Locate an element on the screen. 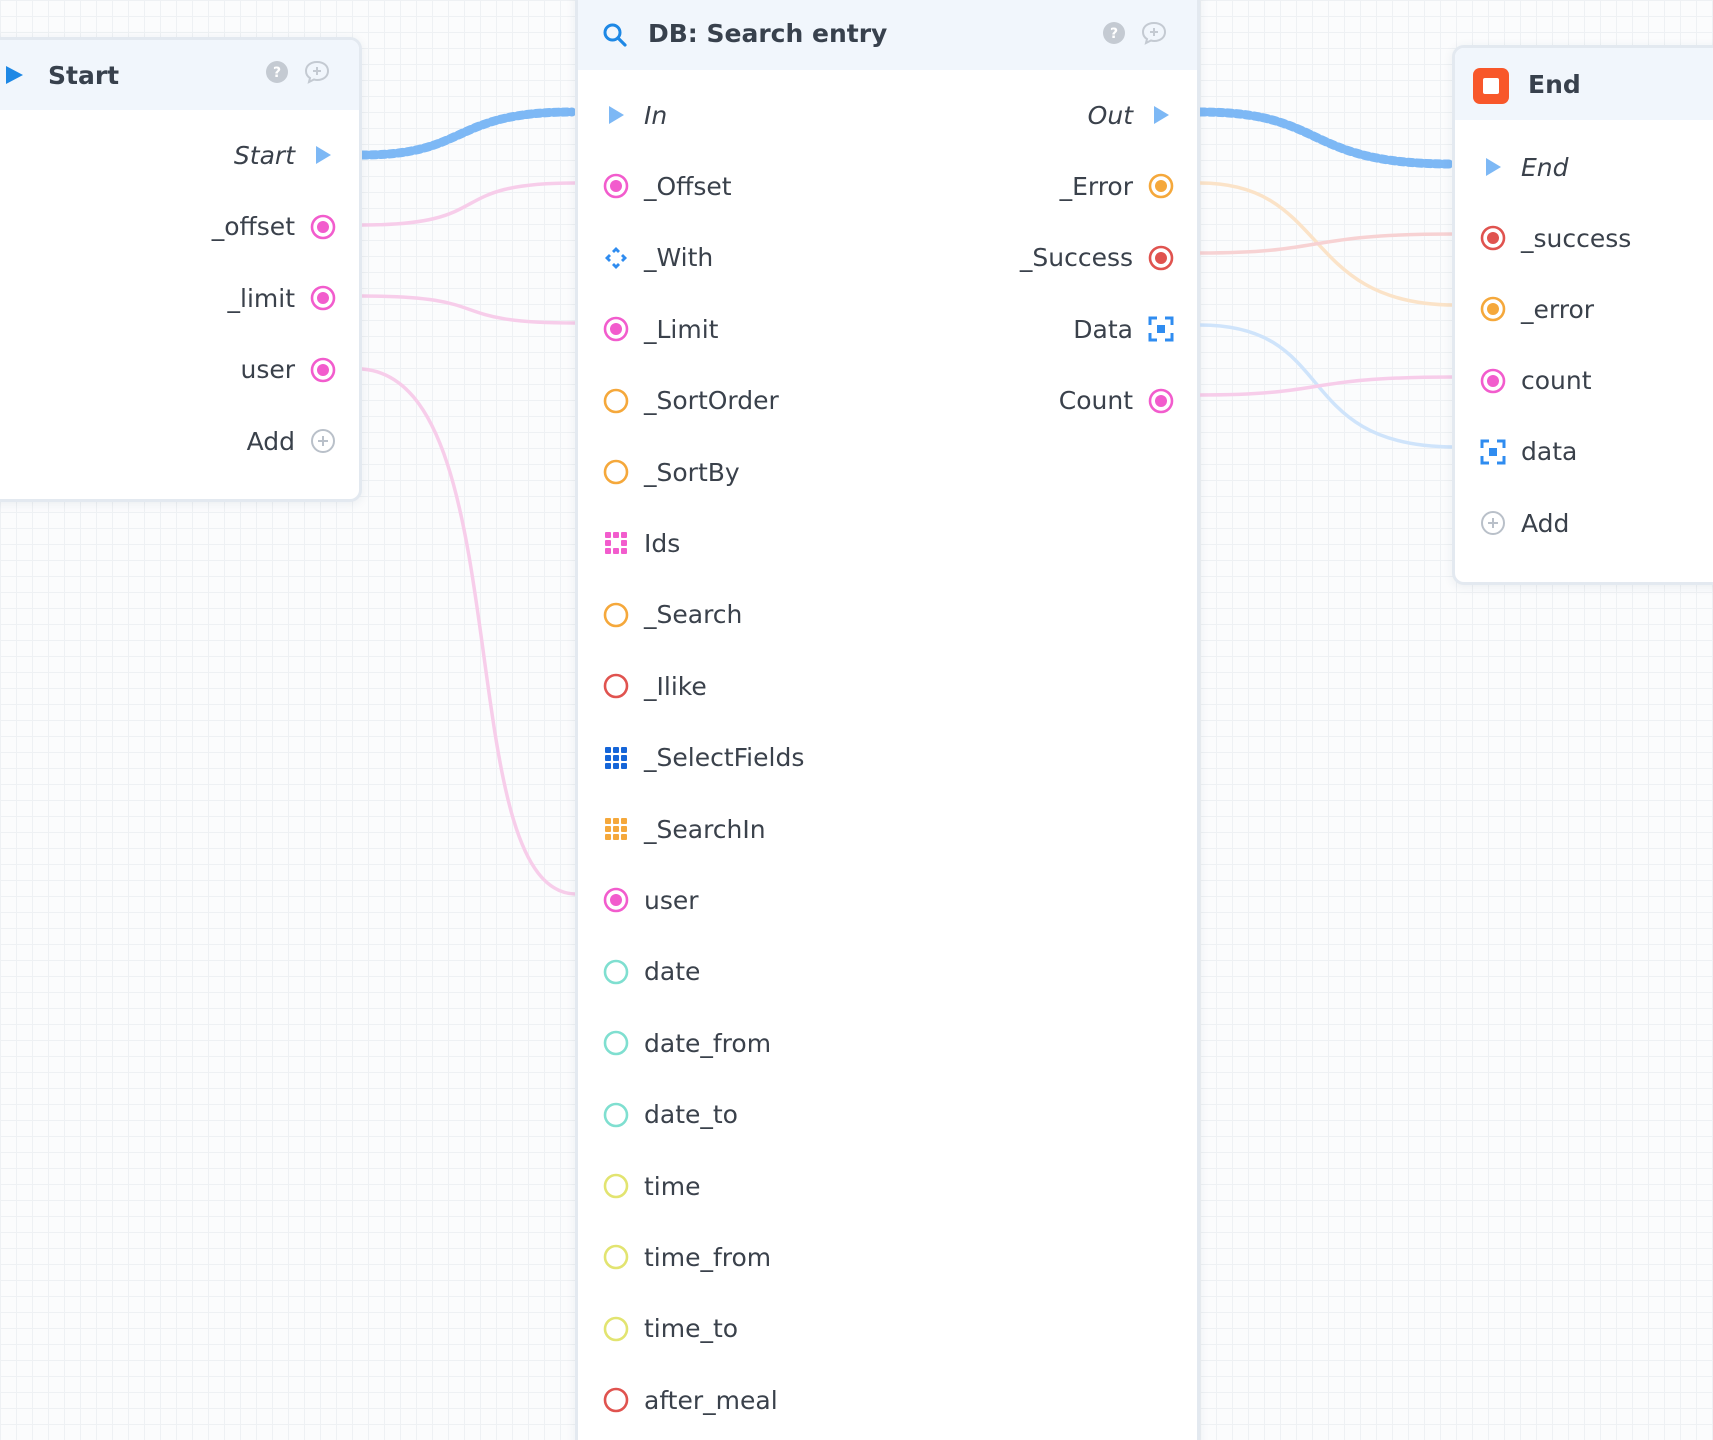 The width and height of the screenshot is (1713, 1440). input-pin-row: time is located at coordinates (651, 1186).